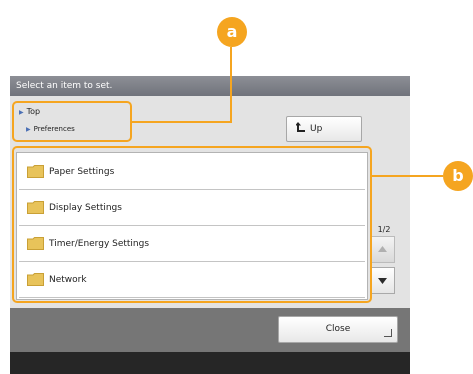 The height and width of the screenshot is (374, 473). What do you see at coordinates (232, 32) in the screenshot?
I see `callout-a-badge: a` at bounding box center [232, 32].